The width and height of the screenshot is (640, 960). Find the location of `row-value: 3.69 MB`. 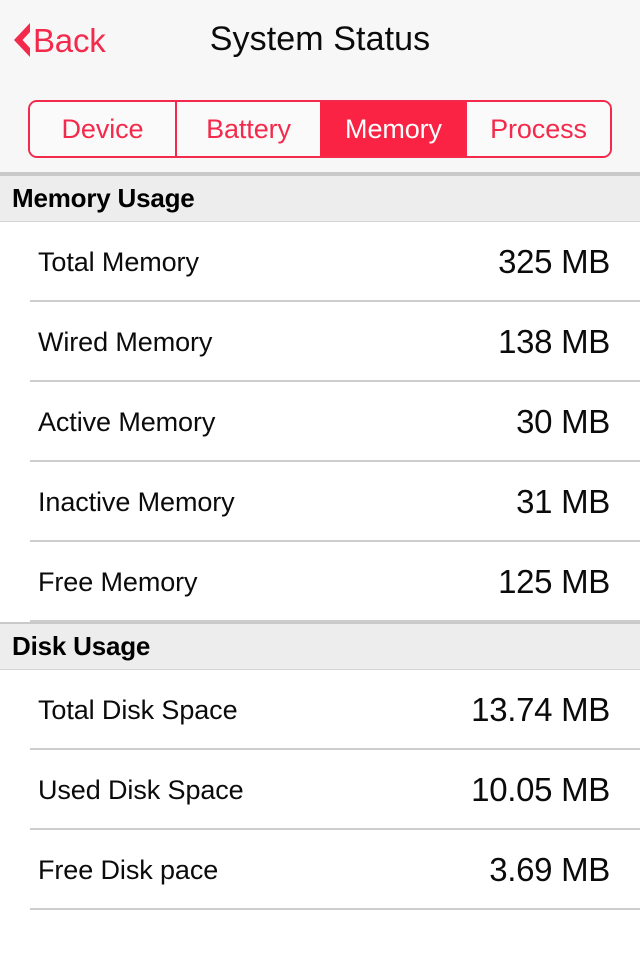

row-value: 3.69 MB is located at coordinates (549, 869).